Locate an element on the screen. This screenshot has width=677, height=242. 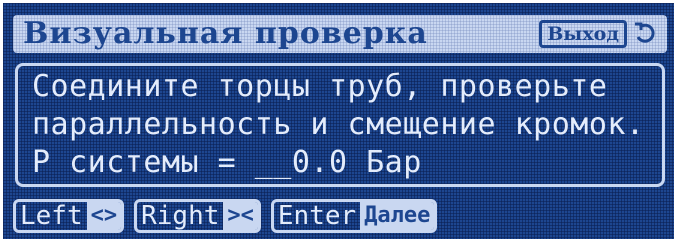
message-line-2: параллельность и смещение кромок. is located at coordinates (338, 124).